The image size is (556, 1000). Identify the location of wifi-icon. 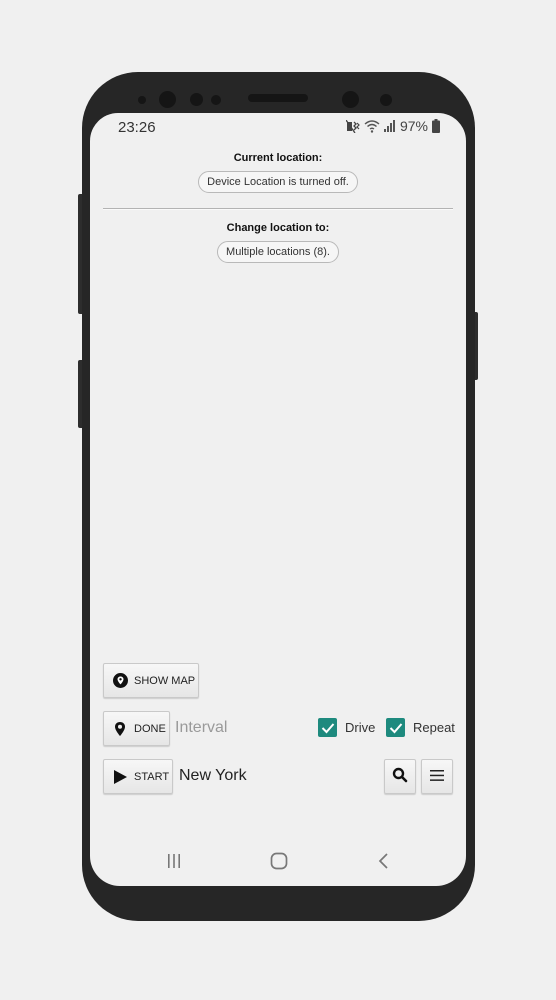
(372, 126).